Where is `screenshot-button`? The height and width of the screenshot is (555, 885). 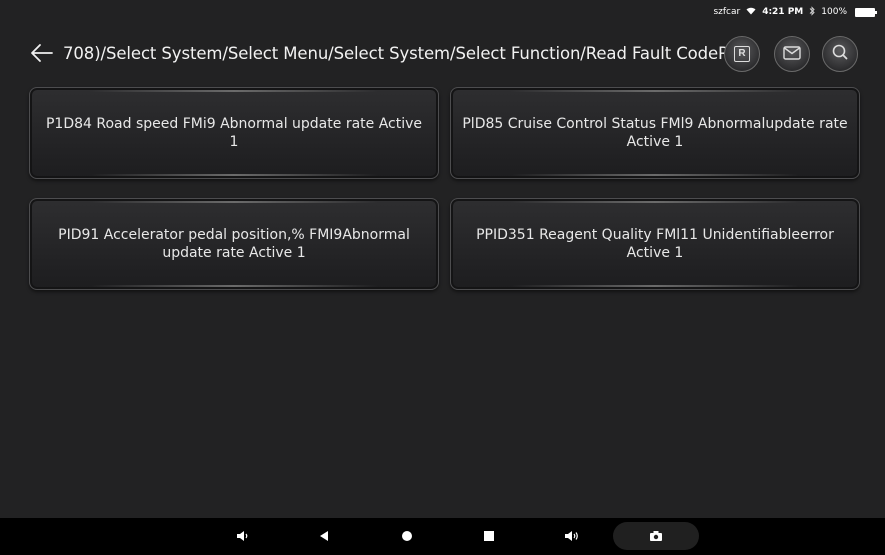 screenshot-button is located at coordinates (656, 536).